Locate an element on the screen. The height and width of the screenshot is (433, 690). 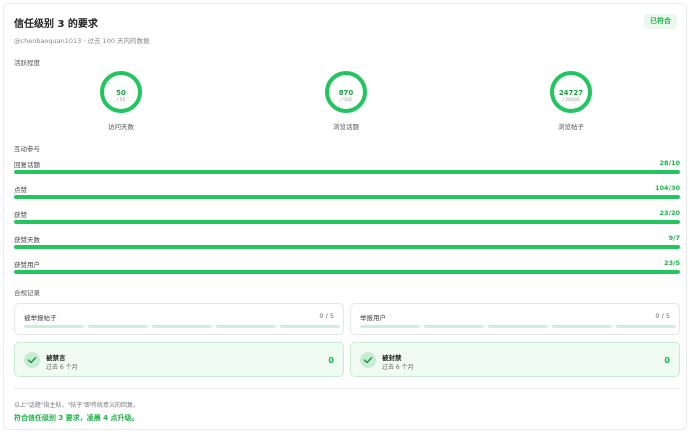
bar-label: 点赞 is located at coordinates (20, 190).